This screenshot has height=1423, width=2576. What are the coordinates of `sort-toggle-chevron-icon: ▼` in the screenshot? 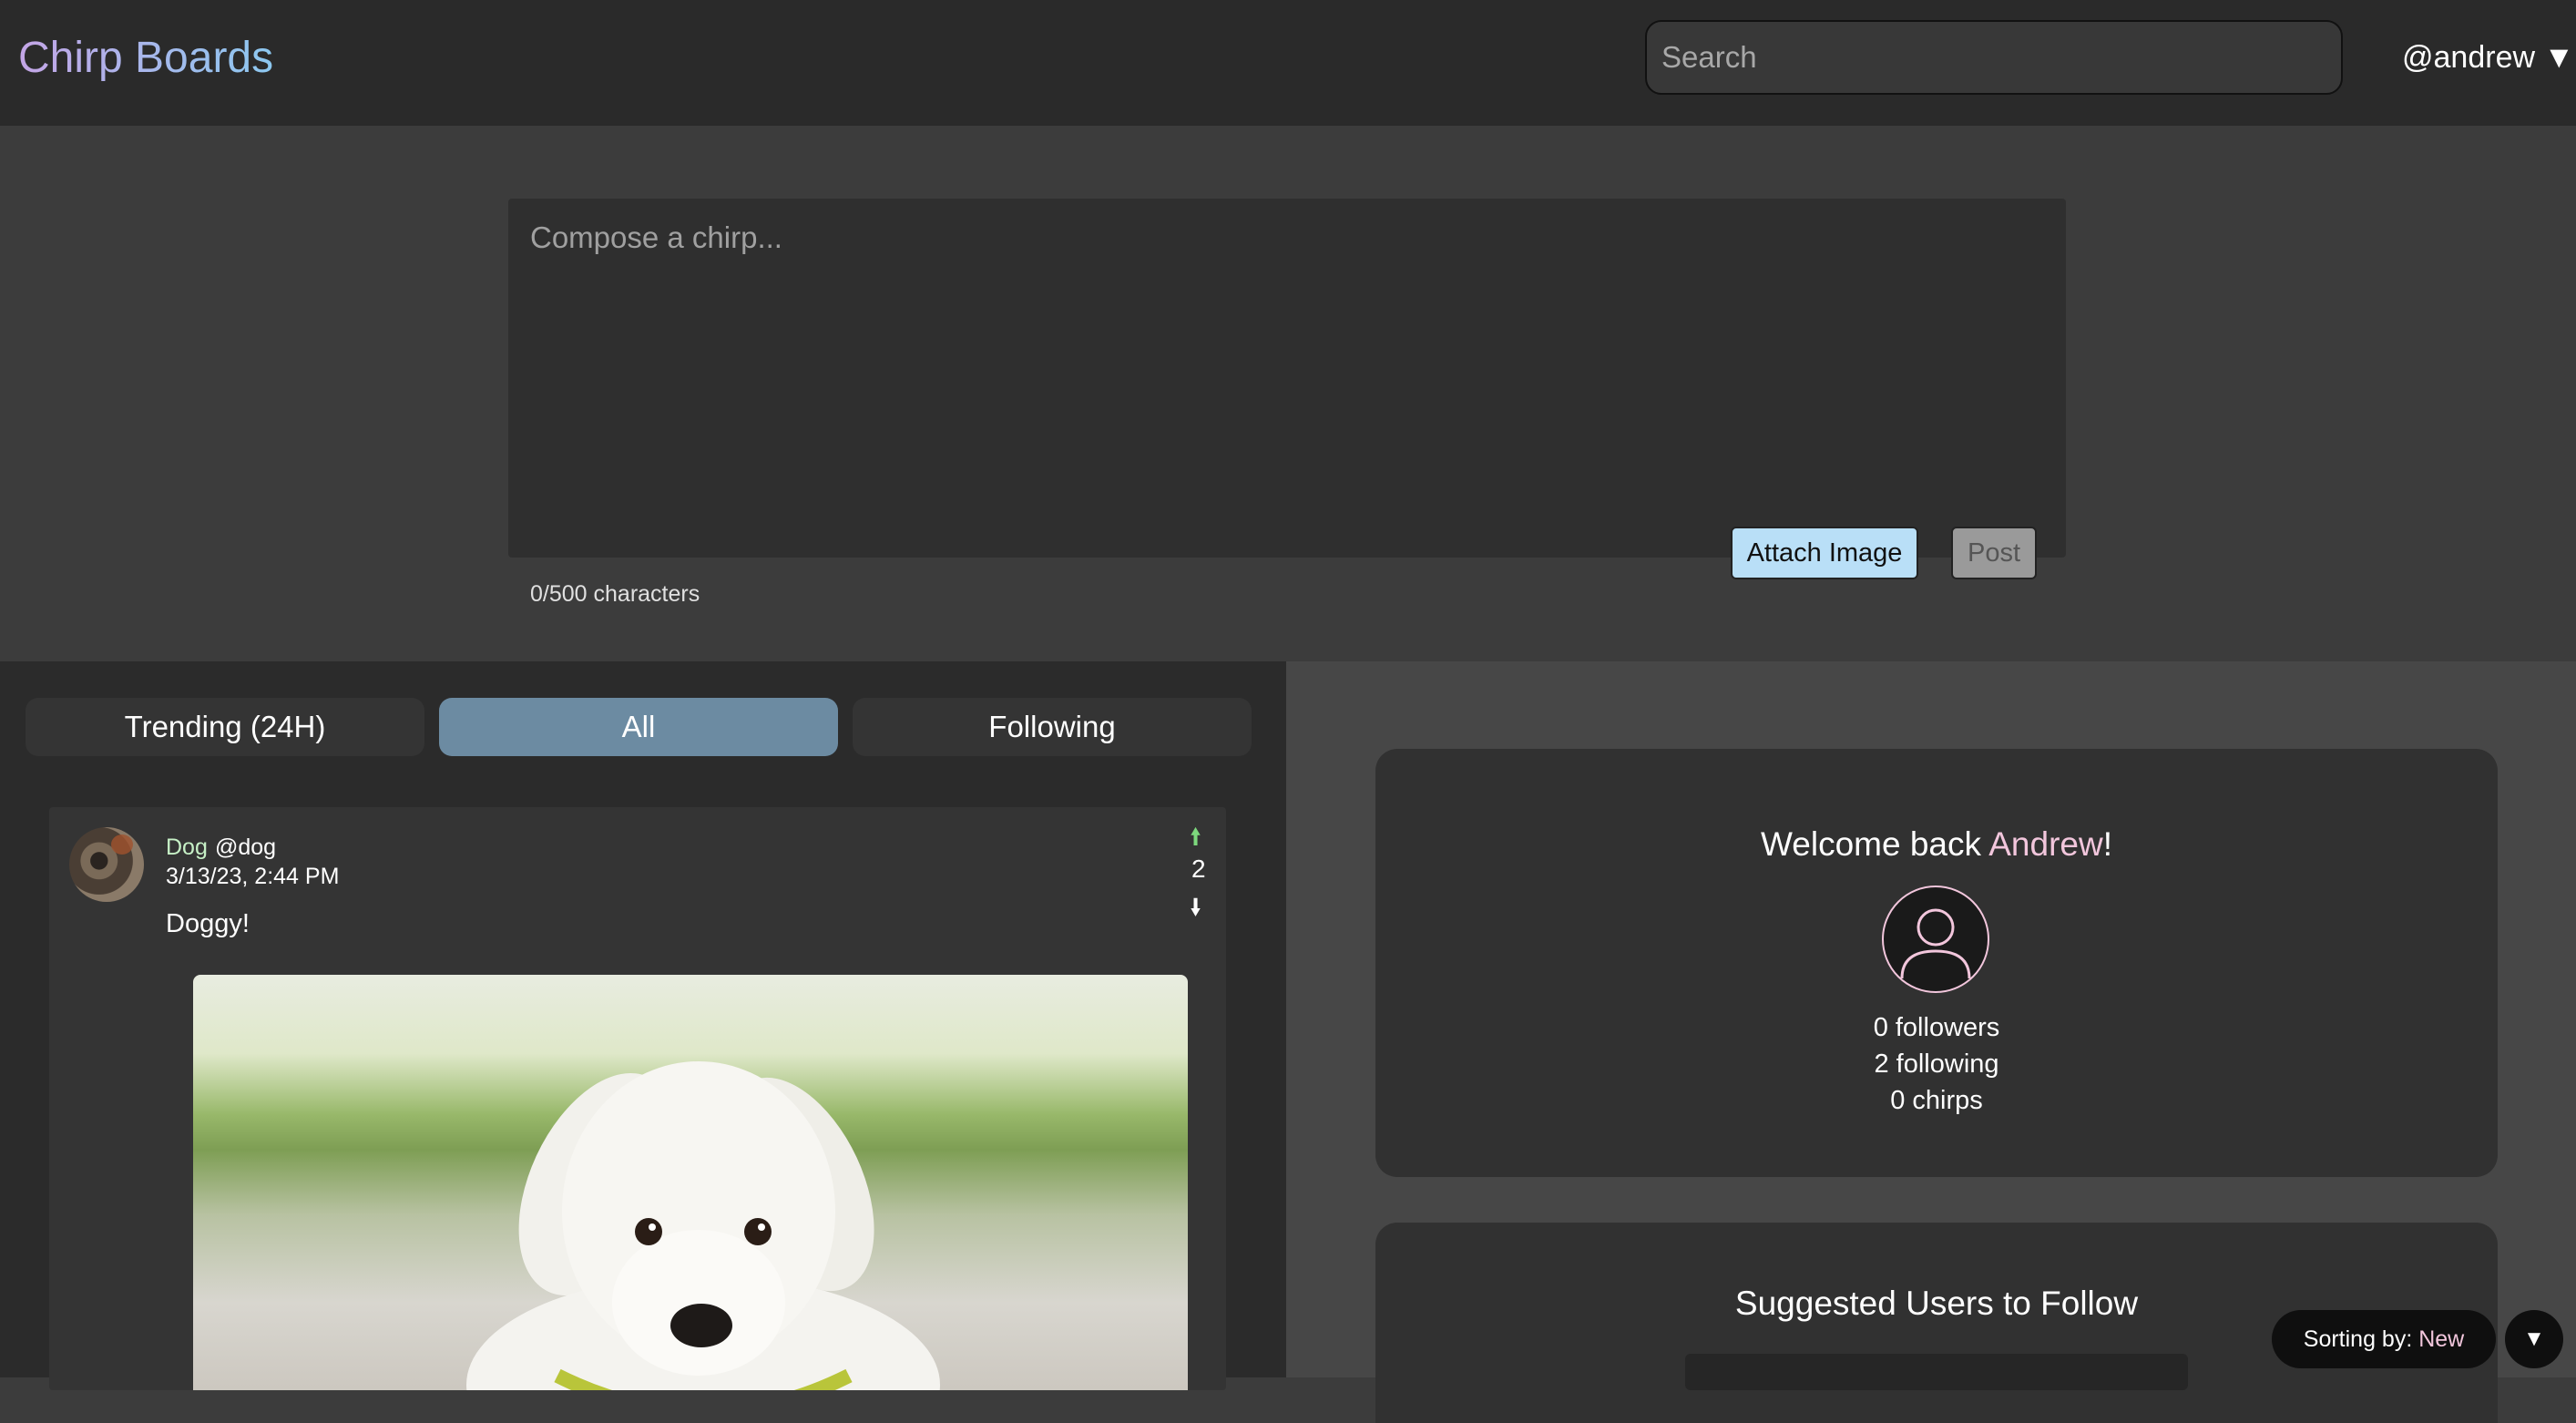 It's located at (2534, 1339).